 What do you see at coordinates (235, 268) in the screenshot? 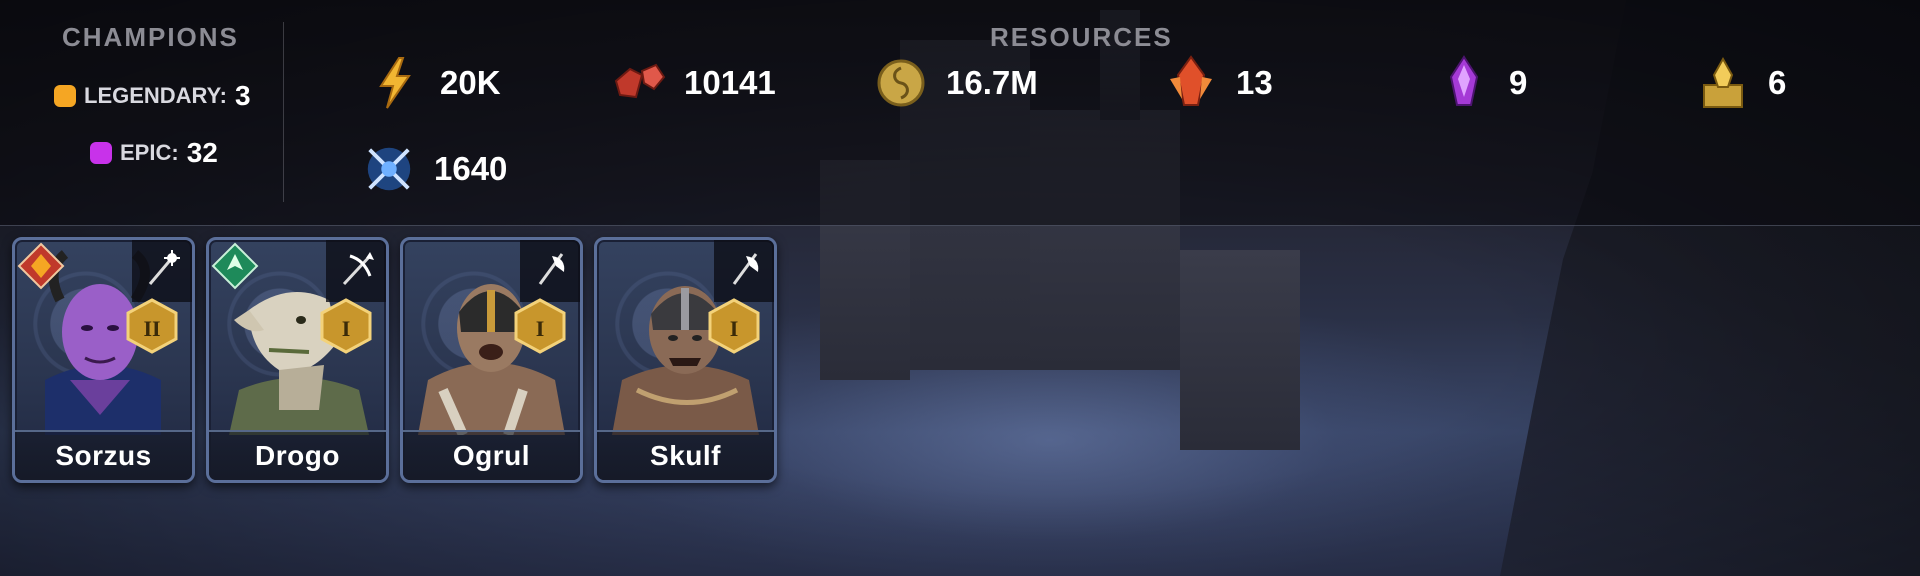
I see `spirit-affinity-icon` at bounding box center [235, 268].